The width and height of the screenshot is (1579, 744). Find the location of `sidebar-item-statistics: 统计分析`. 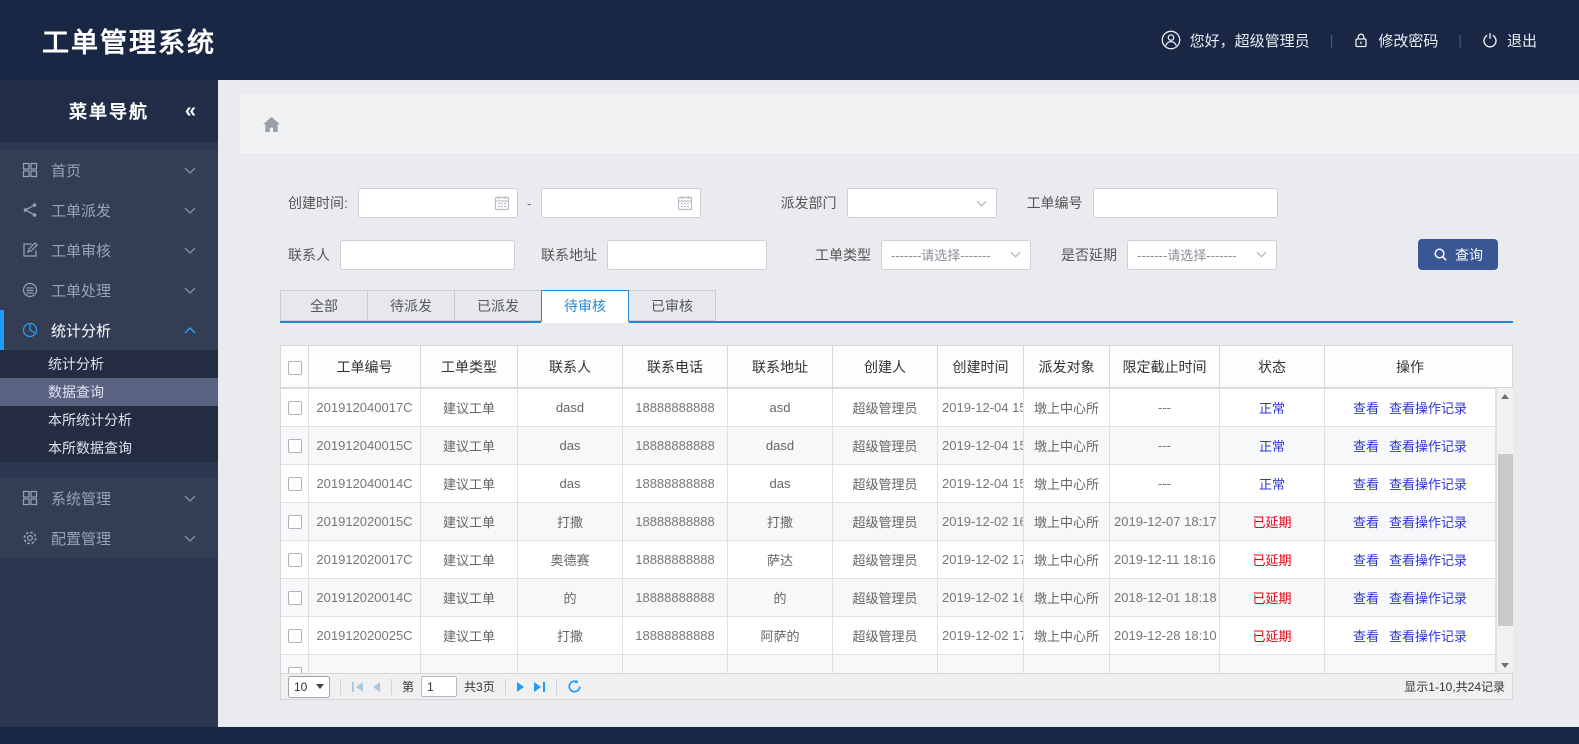

sidebar-item-statistics: 统计分析 is located at coordinates (109, 330).